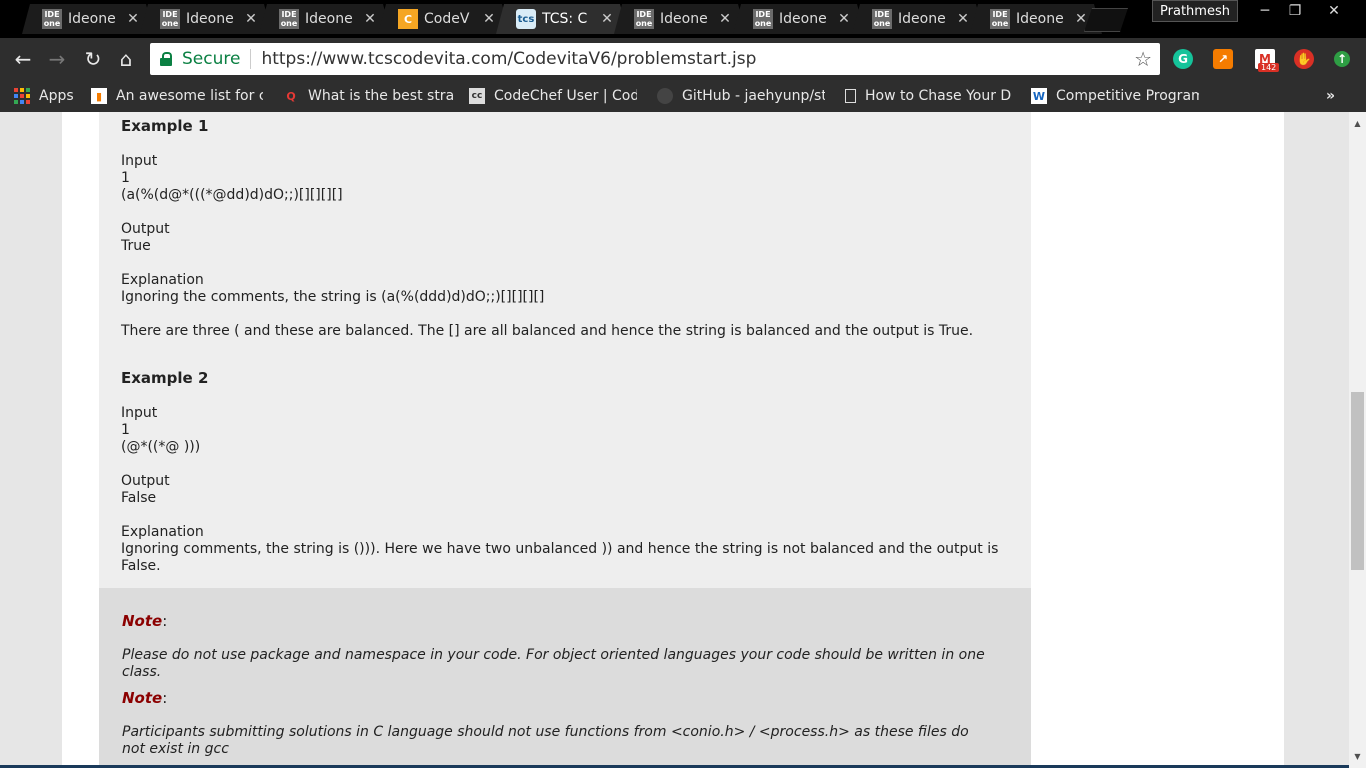  Describe the element at coordinates (1195, 11) in the screenshot. I see `profile-button: Prathmesh` at that location.